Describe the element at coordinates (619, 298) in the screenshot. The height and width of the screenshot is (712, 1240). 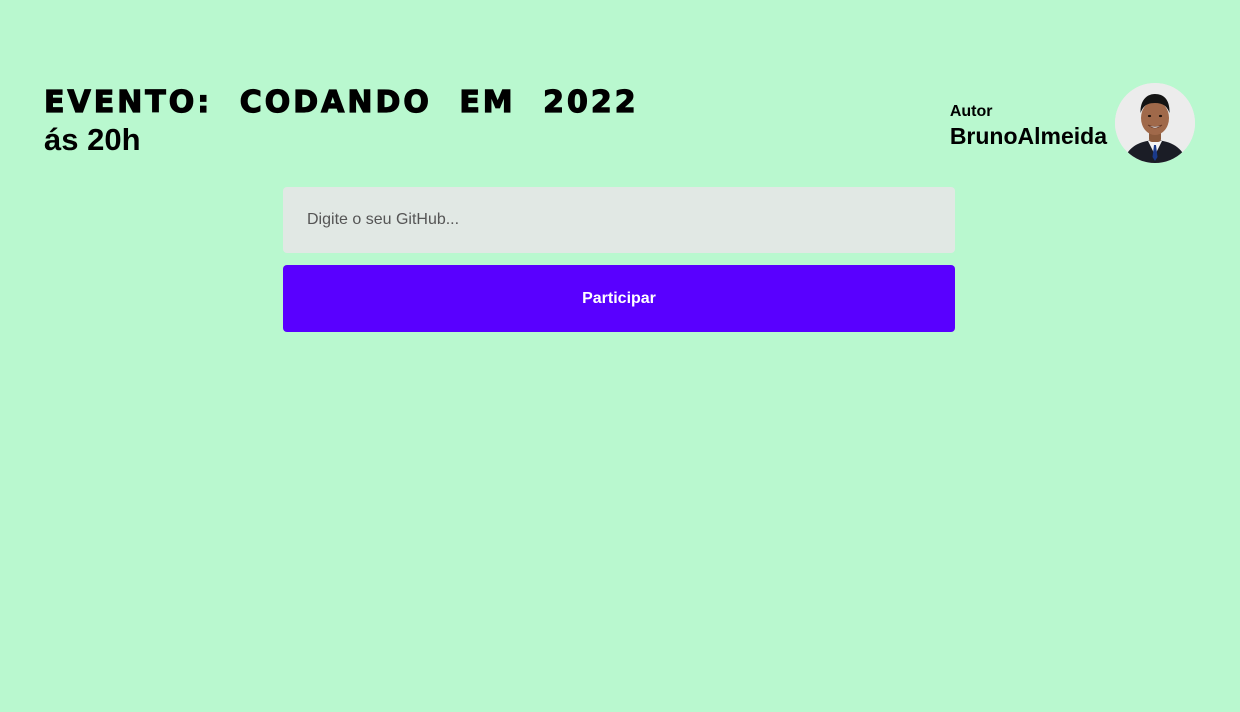
I see `participate-button: Participar` at that location.